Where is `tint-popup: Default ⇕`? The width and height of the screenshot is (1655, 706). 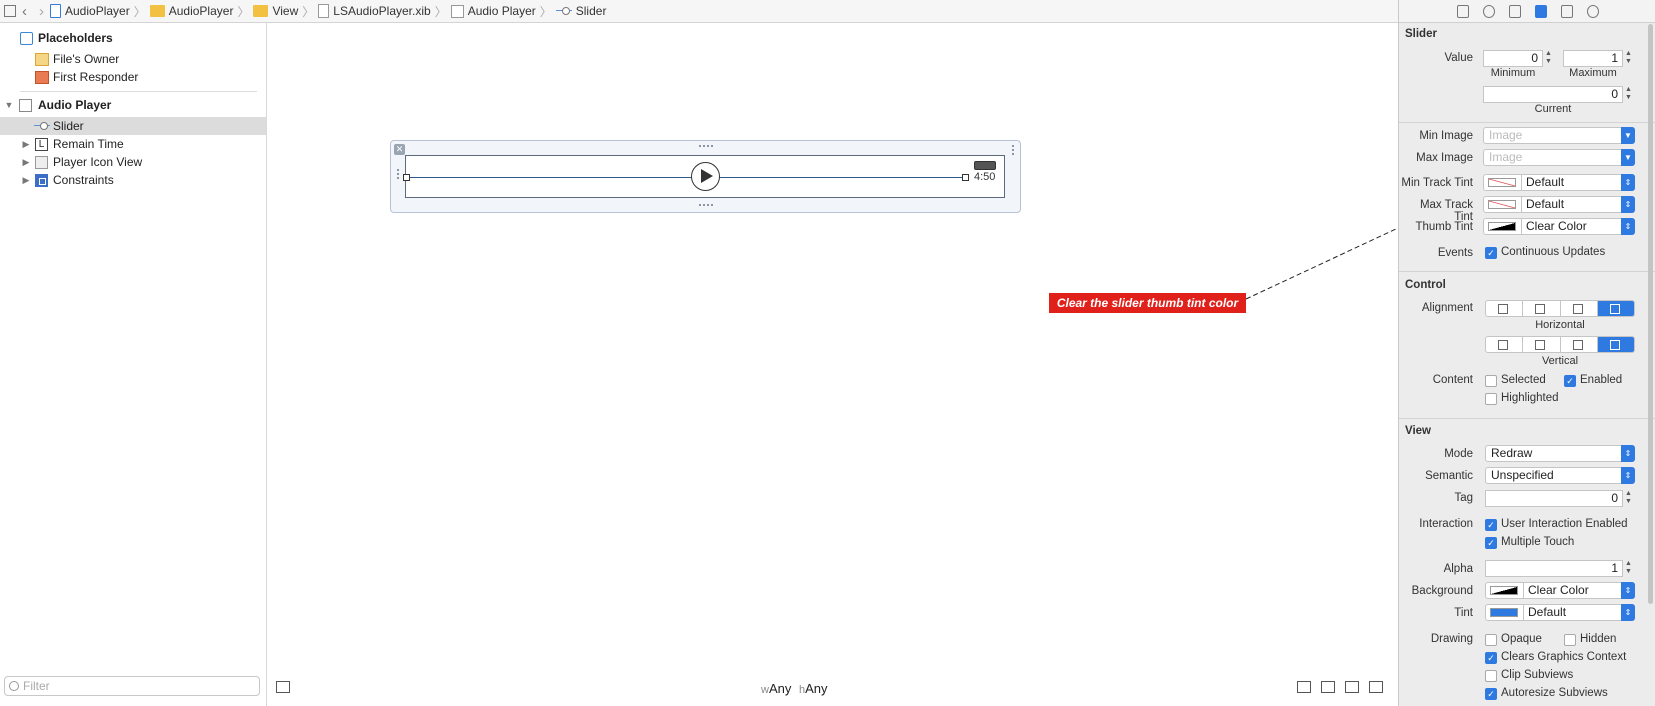
tint-popup: Default ⇕ is located at coordinates (1560, 612).